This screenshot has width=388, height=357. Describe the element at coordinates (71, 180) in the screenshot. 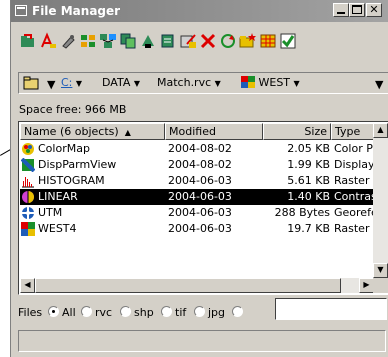

I see `file-name: HISTOGRAM` at that location.